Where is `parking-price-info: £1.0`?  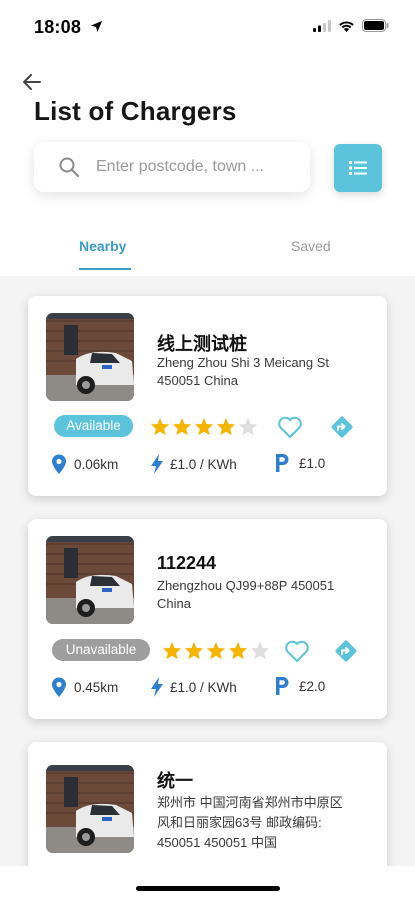 parking-price-info: £1.0 is located at coordinates (299, 463).